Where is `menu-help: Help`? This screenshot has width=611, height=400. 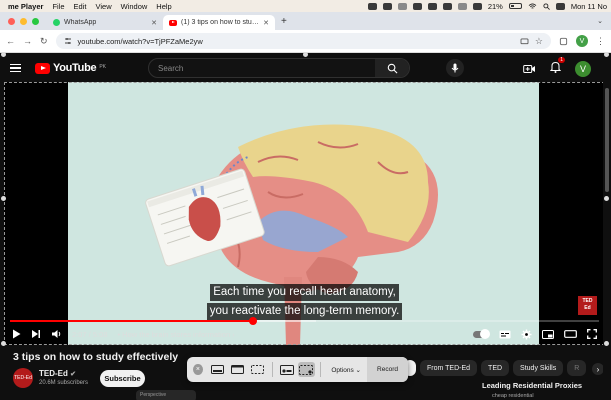 menu-help: Help is located at coordinates (163, 6).